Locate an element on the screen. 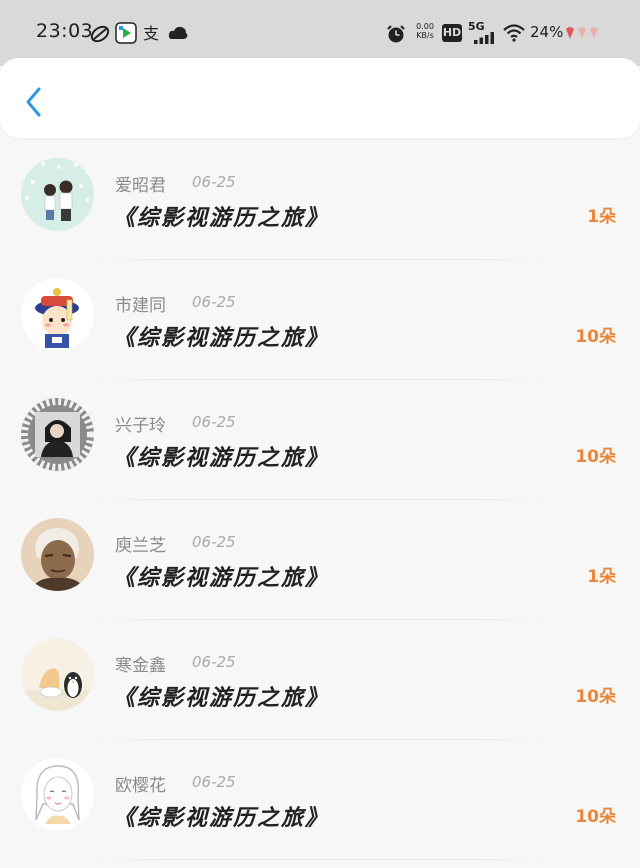  wifi-icon is located at coordinates (514, 33).